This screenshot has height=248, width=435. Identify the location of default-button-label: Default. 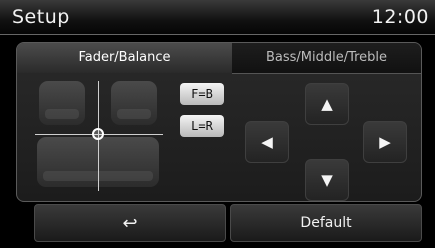
(326, 223).